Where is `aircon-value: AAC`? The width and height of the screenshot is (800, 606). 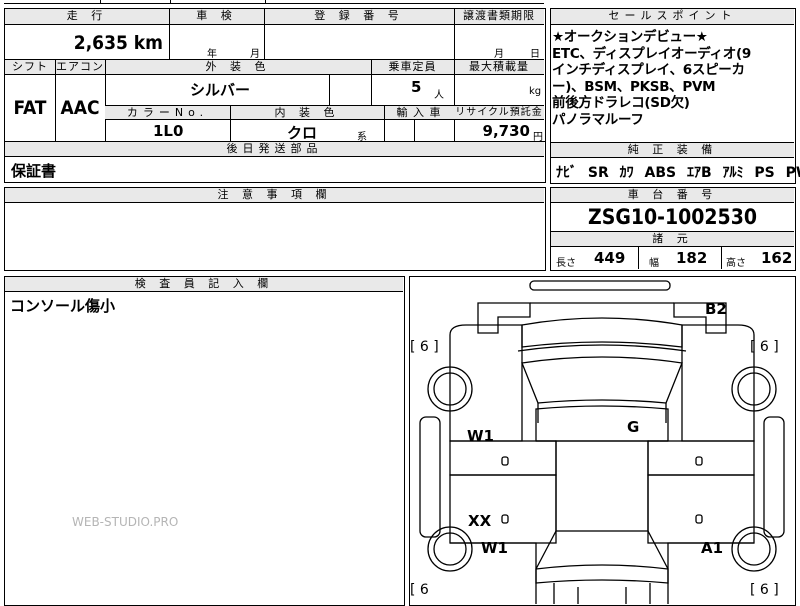 aircon-value: AAC is located at coordinates (80, 108).